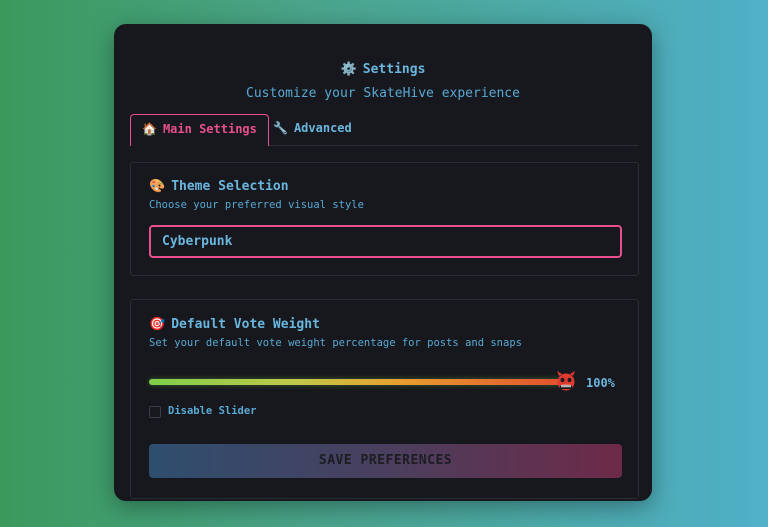 The width and height of the screenshot is (768, 527). What do you see at coordinates (155, 412) in the screenshot?
I see `disable-slider-checkbox` at bounding box center [155, 412].